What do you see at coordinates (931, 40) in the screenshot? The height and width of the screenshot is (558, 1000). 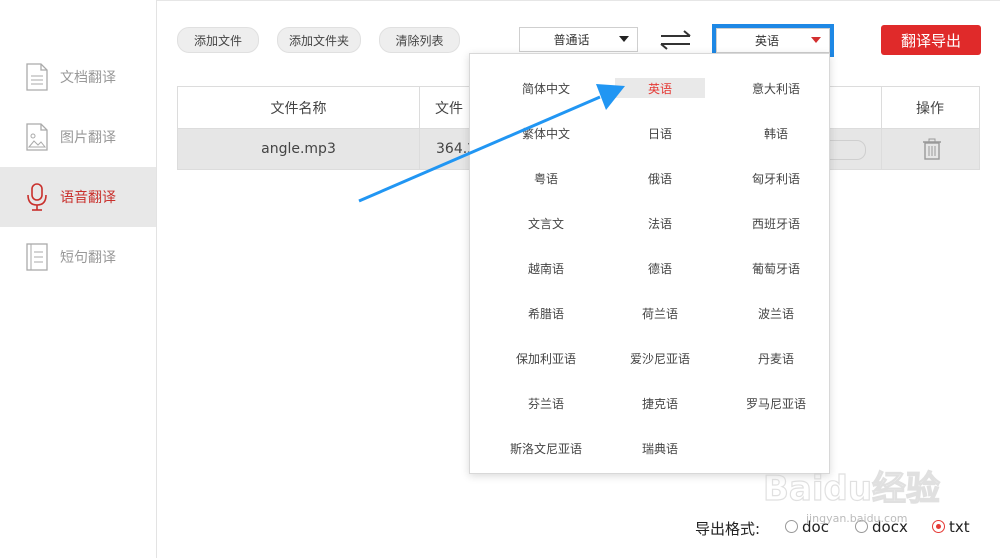 I see `translate-export-button: 翻译导出` at bounding box center [931, 40].